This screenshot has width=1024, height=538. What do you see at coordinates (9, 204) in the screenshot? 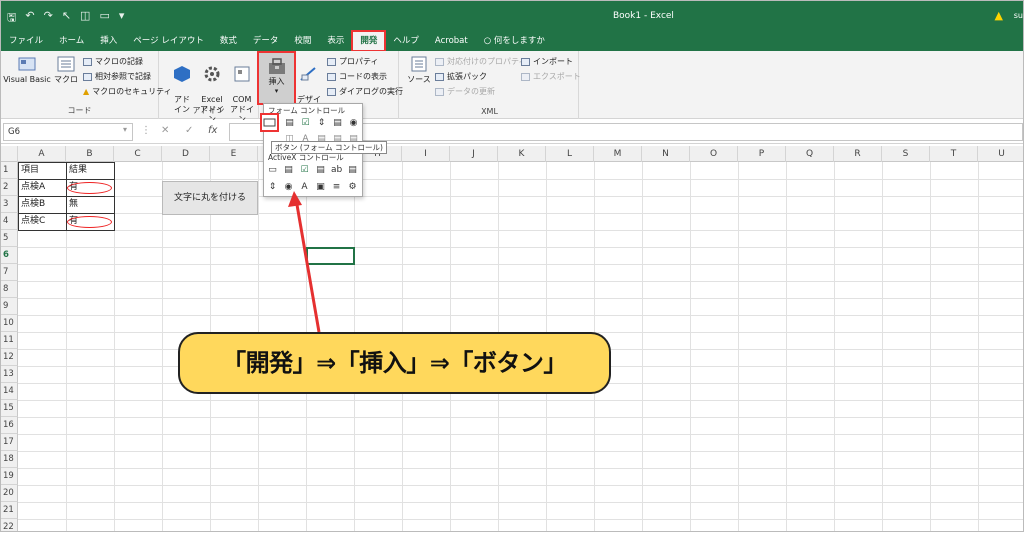
I see `row-header: 3` at bounding box center [9, 204].